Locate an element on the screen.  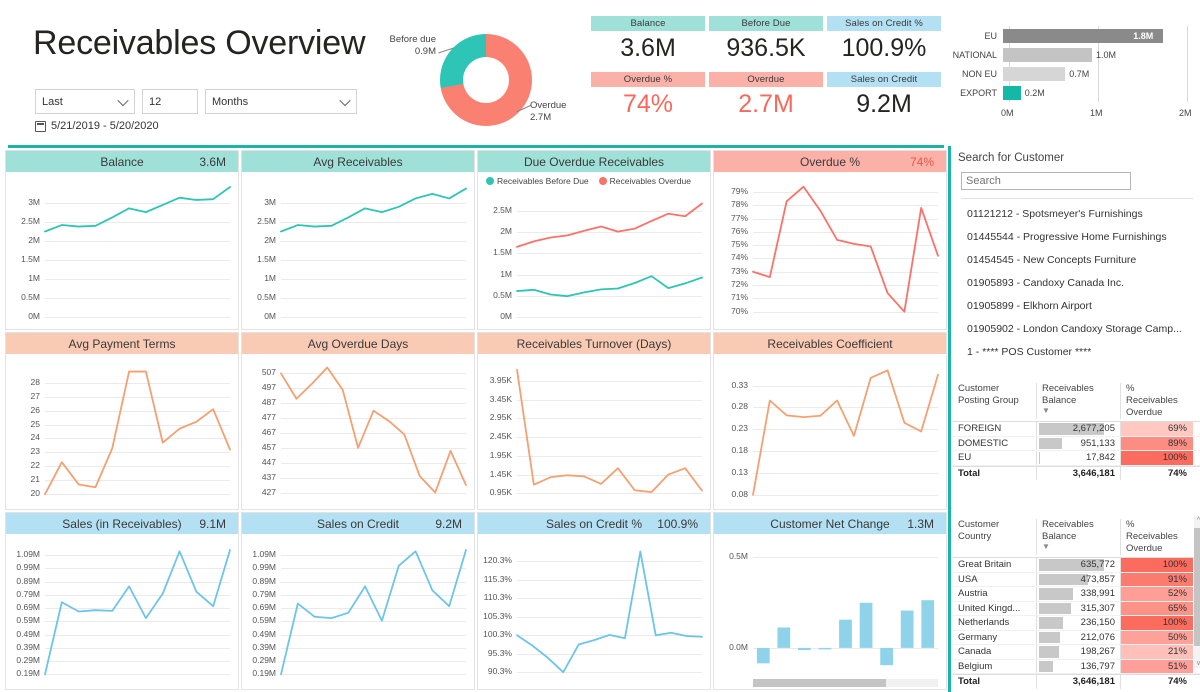
bar-row: EU 1.8M is located at coordinates (1070, 35).